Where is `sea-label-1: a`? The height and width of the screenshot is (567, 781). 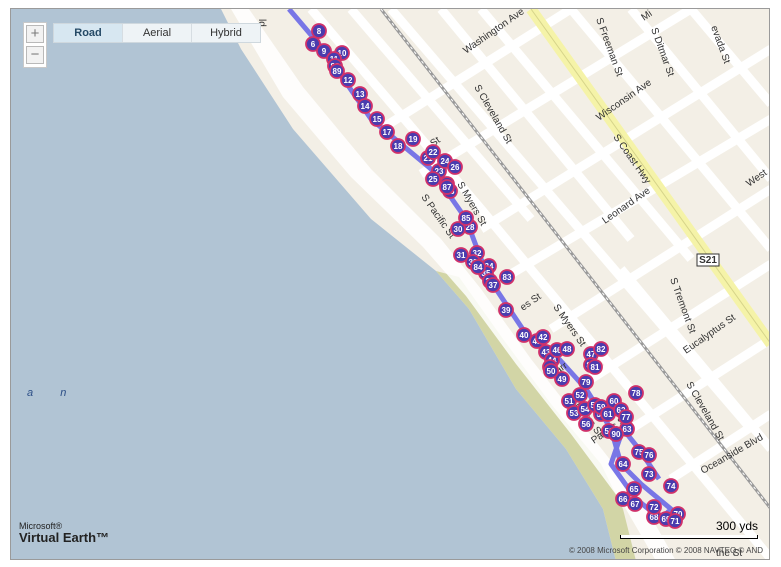
sea-label-1: a is located at coordinates (30, 393).